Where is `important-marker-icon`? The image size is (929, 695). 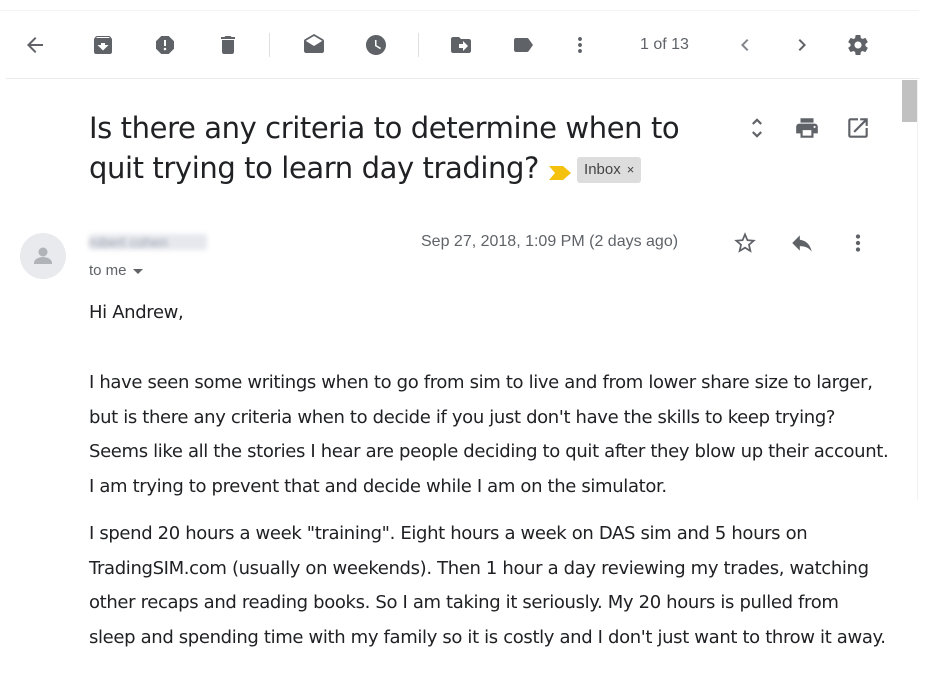
important-marker-icon is located at coordinates (560, 170).